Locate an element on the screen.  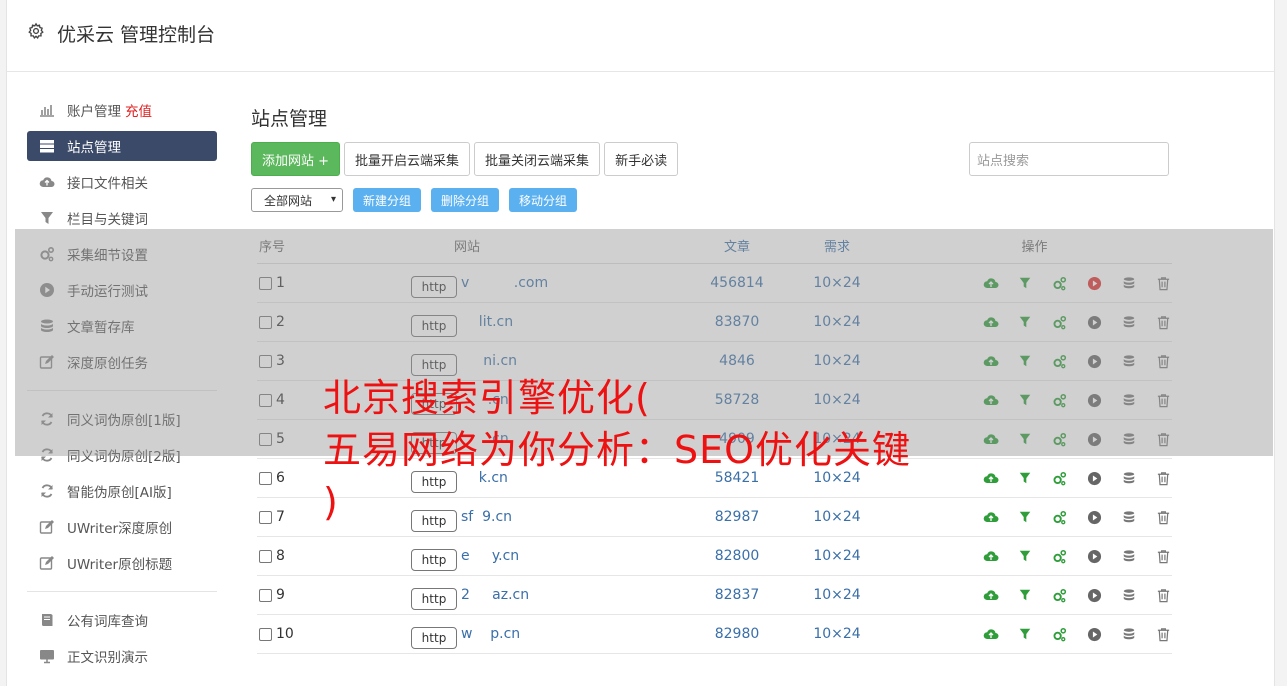
sidebar-divider is located at coordinates (122, 591).